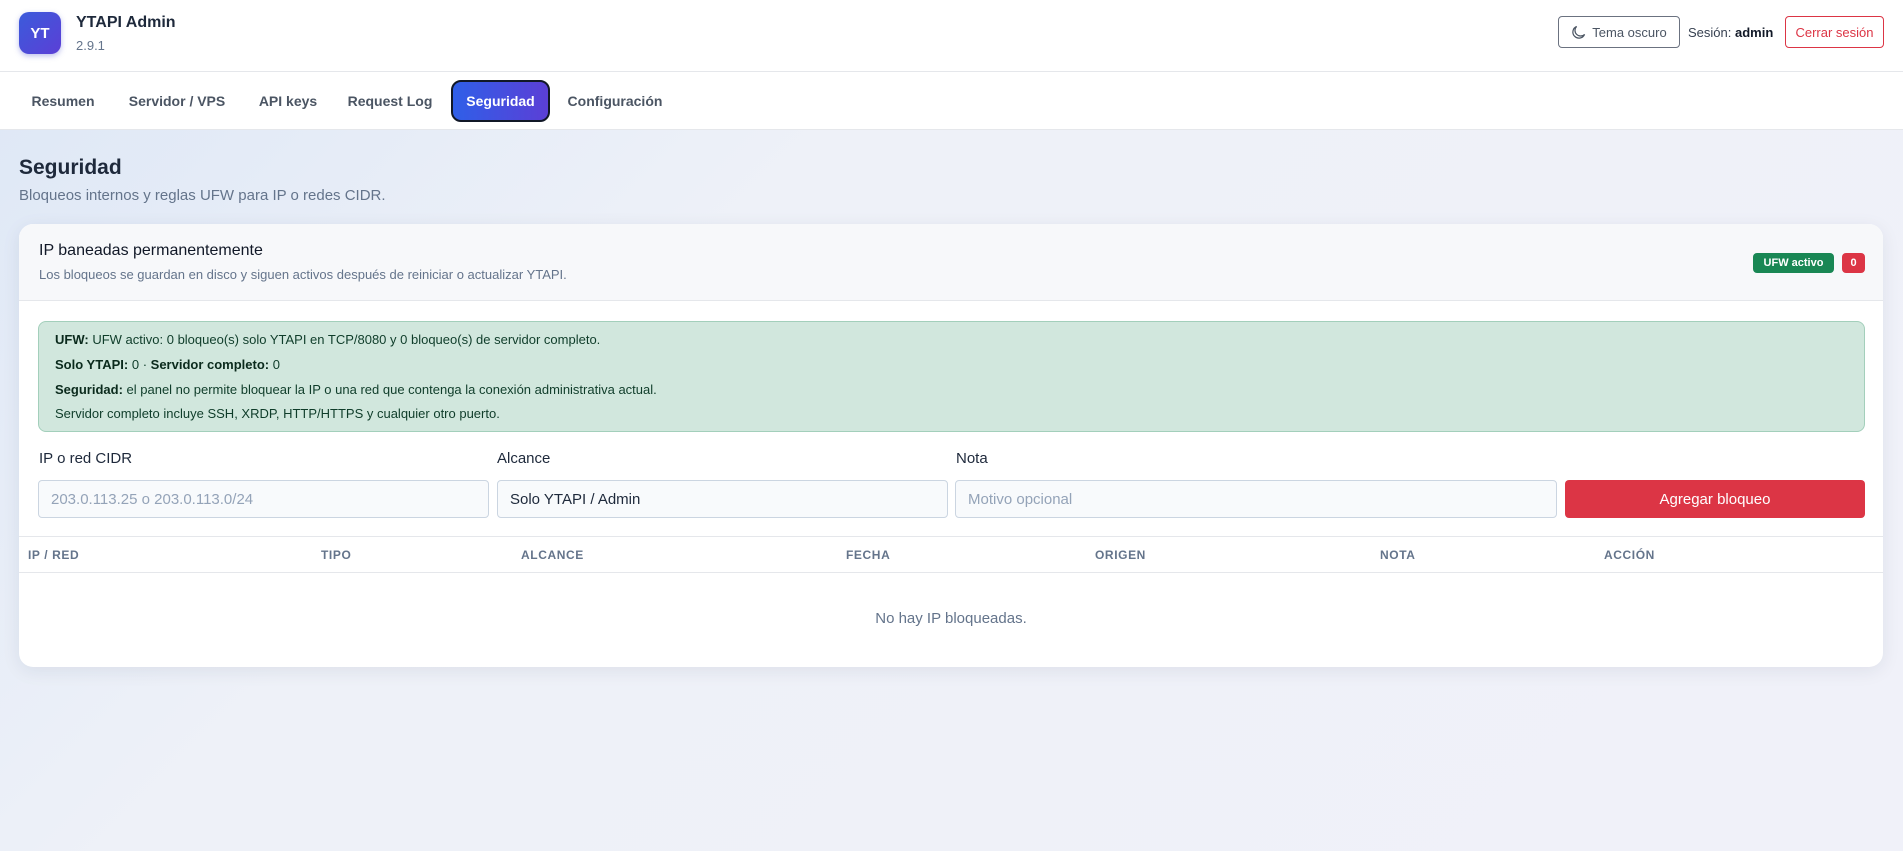  Describe the element at coordinates (1120, 555) in the screenshot. I see `col-origen: ORIGEN` at that location.